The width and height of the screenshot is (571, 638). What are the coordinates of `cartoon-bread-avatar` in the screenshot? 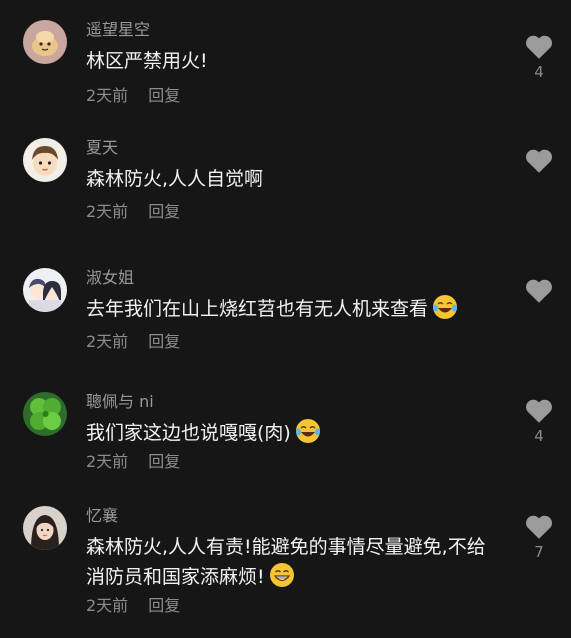 It's located at (45, 42).